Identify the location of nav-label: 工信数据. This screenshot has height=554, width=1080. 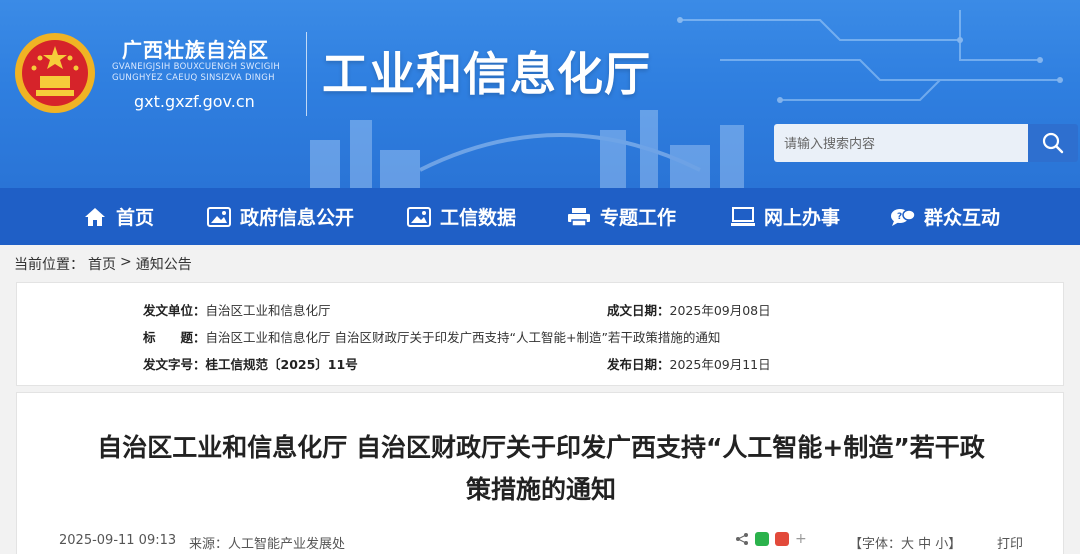
(478, 218).